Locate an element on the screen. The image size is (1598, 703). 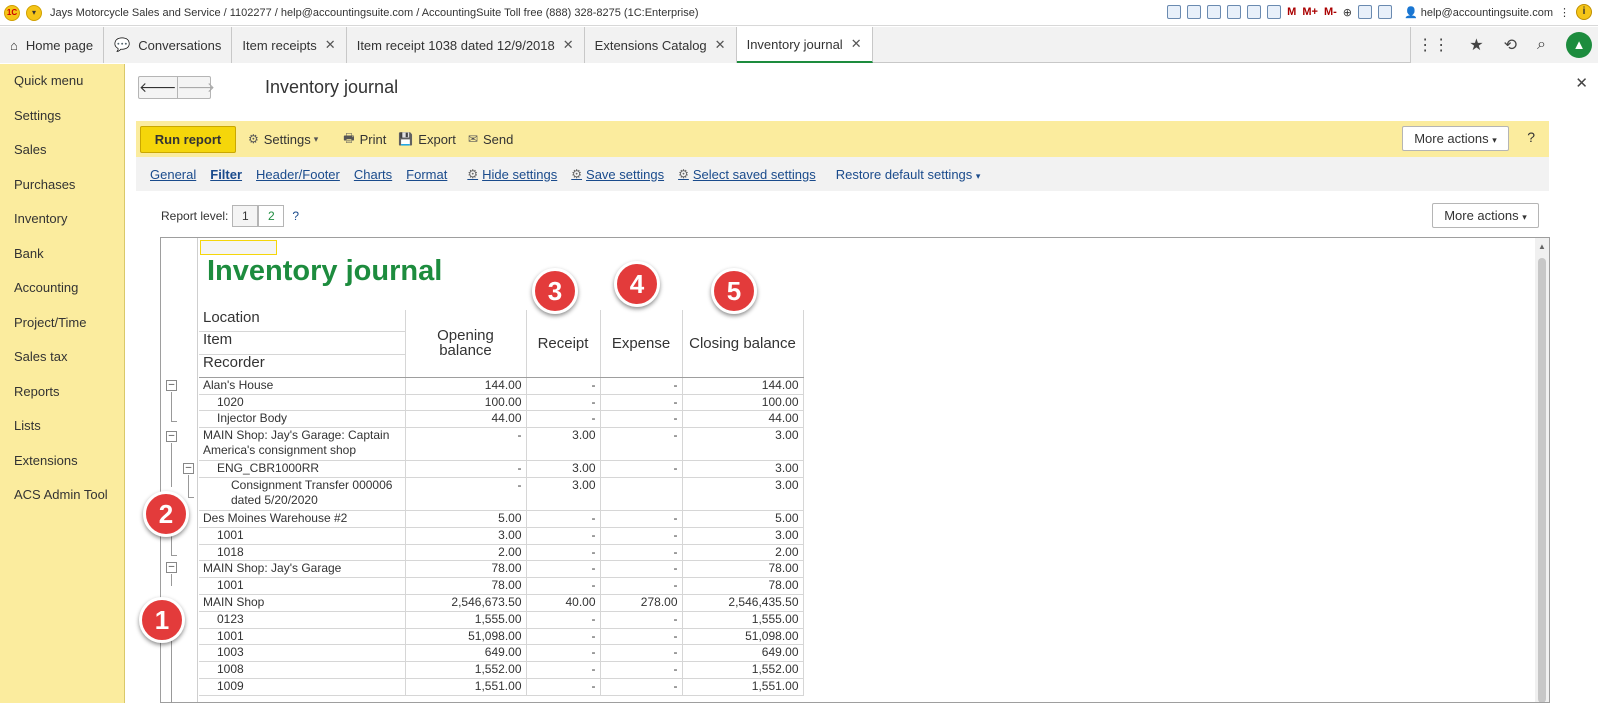
row-name-cell: 1018 is located at coordinates (302, 553).